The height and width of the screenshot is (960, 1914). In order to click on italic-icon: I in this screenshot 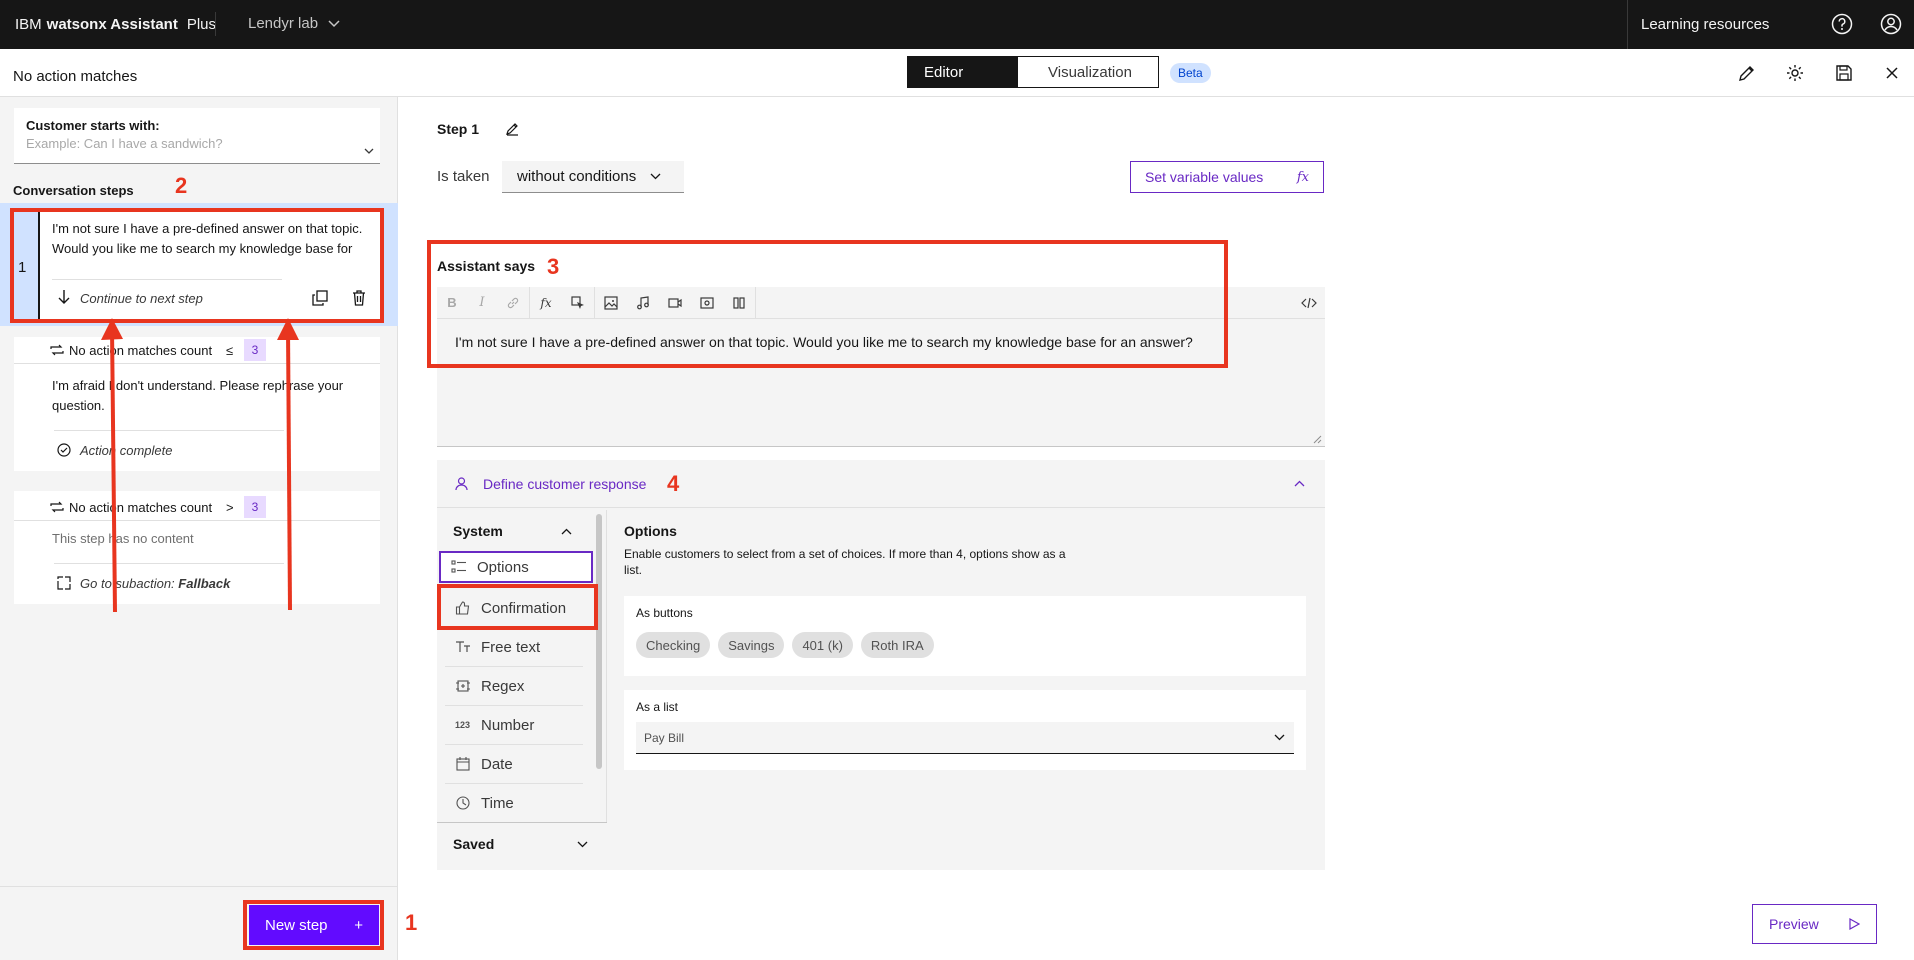, I will do `click(482, 303)`.